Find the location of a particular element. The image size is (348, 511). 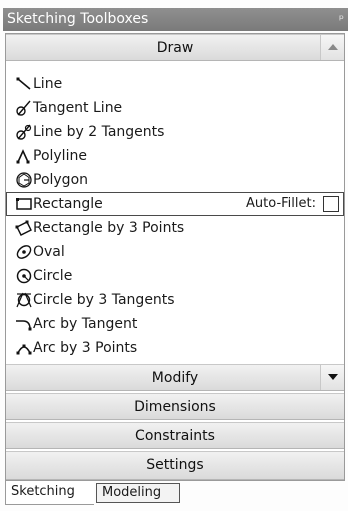

draw-section-label: Draw is located at coordinates (175, 48).